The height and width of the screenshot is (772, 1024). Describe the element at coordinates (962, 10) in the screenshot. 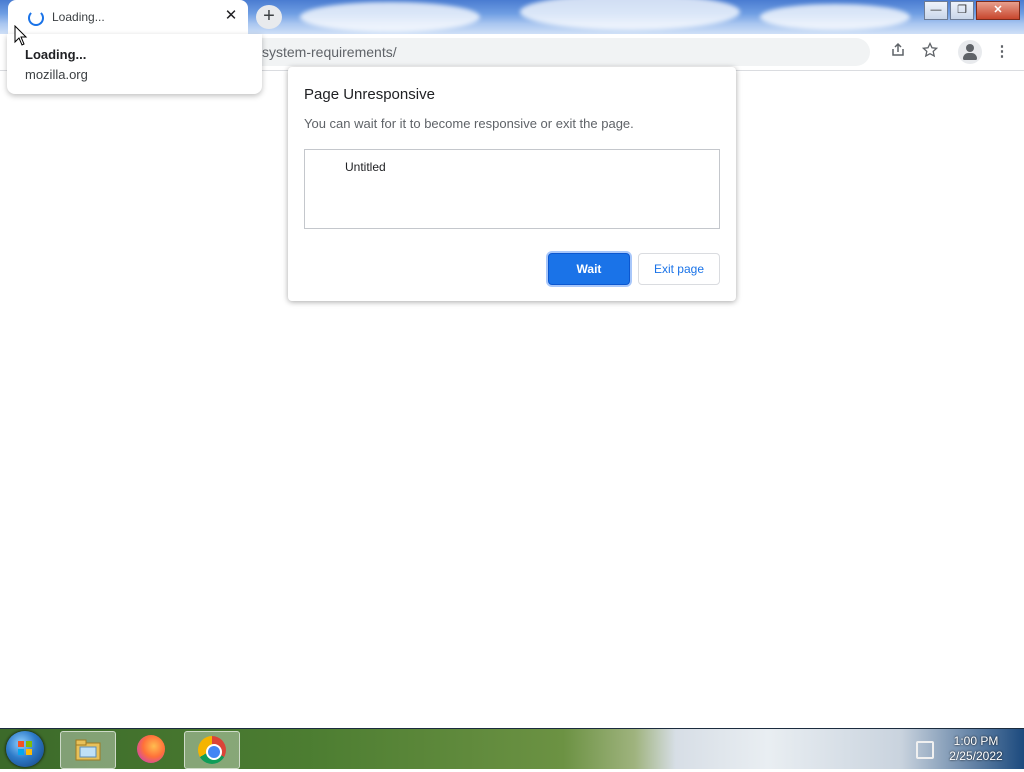

I see `restore-button: ❐` at that location.